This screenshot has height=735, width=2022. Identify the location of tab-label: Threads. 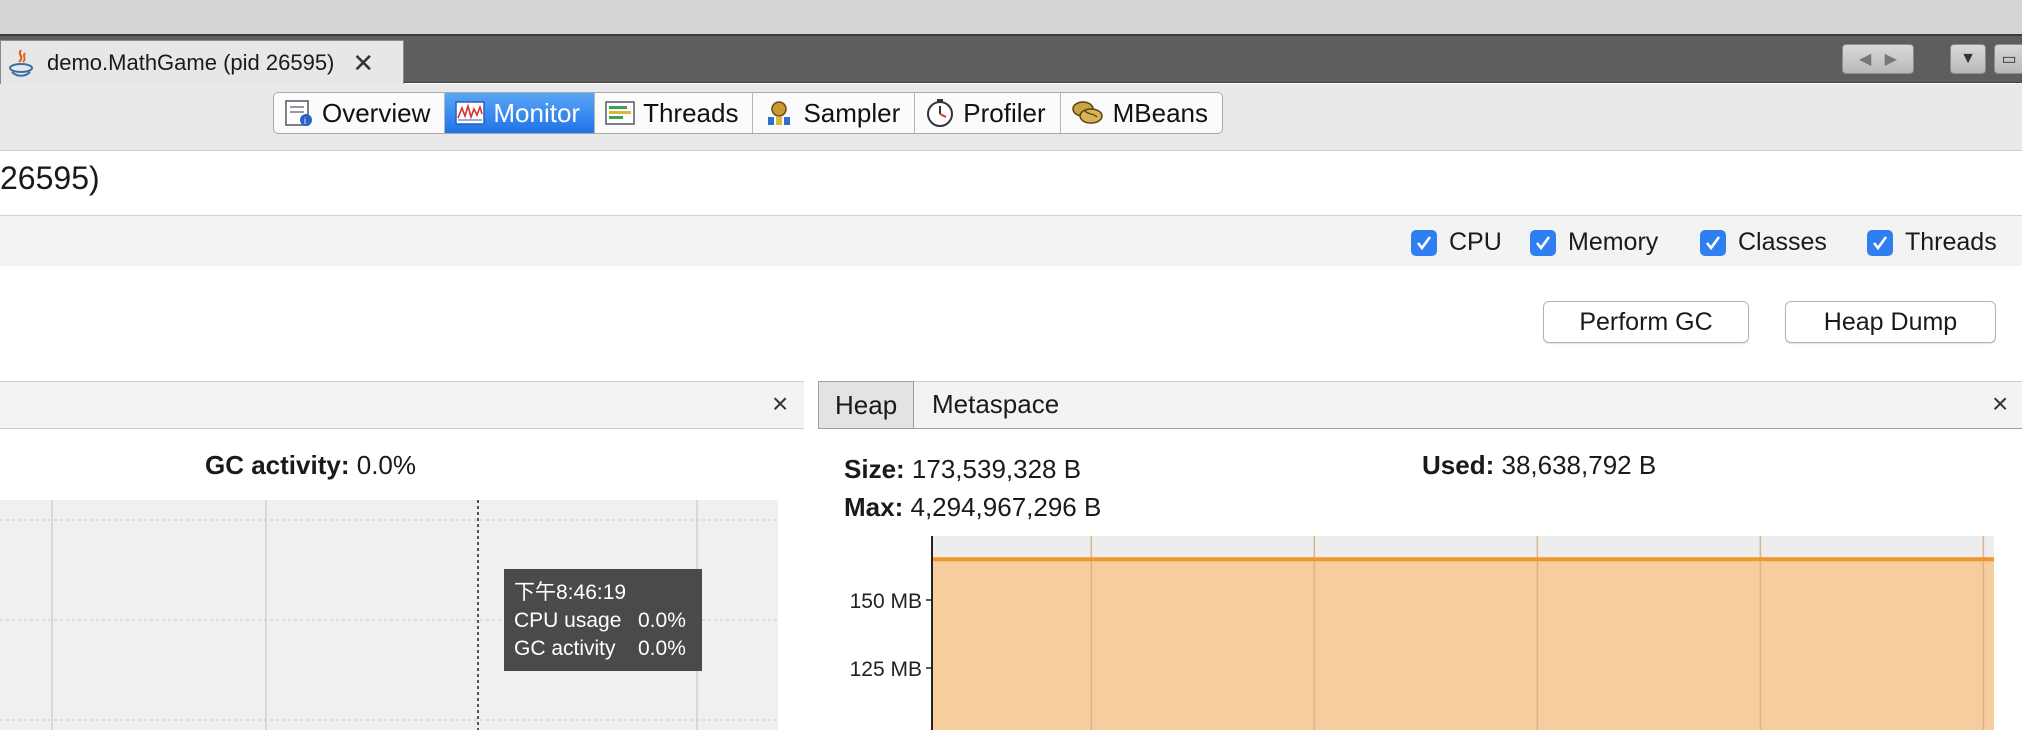
(691, 112).